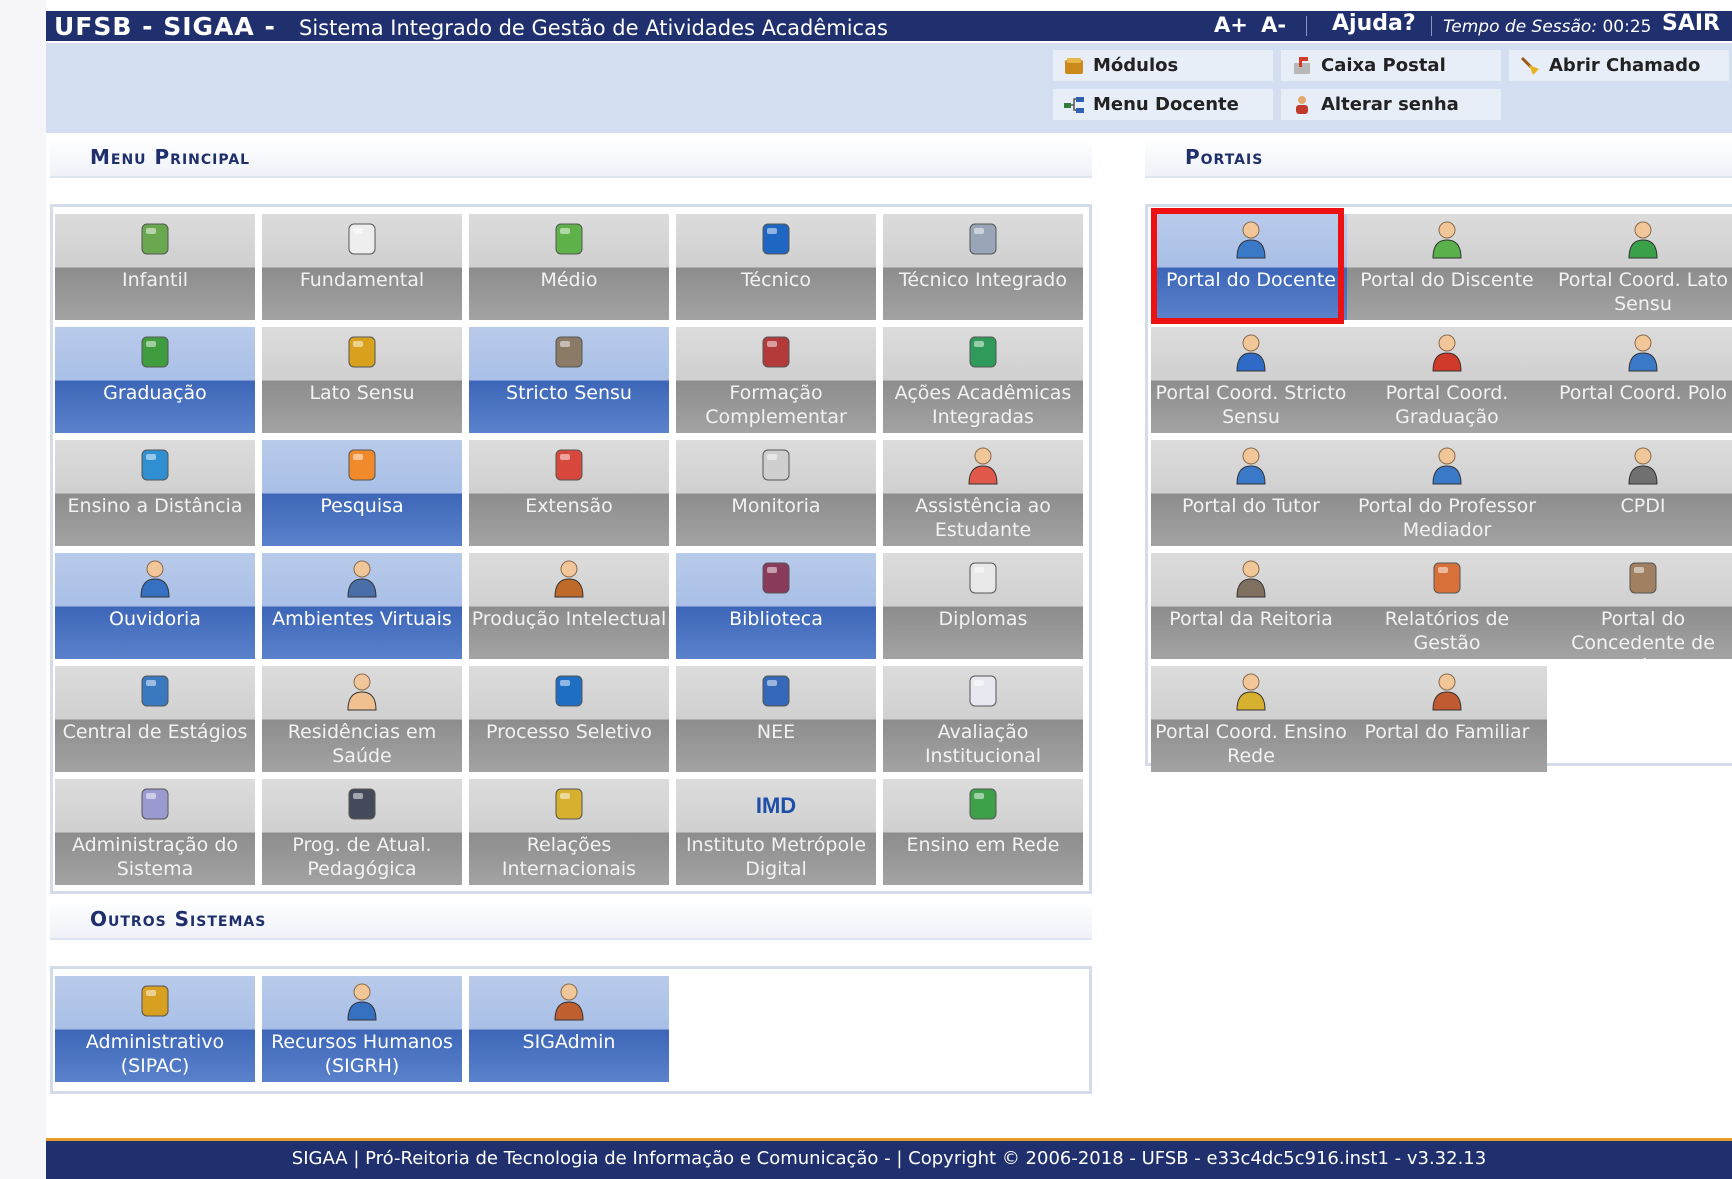 This screenshot has height=1179, width=1732. Describe the element at coordinates (569, 606) in the screenshot. I see `menu-tile-producao-intelectual: Produção Intelectual` at that location.